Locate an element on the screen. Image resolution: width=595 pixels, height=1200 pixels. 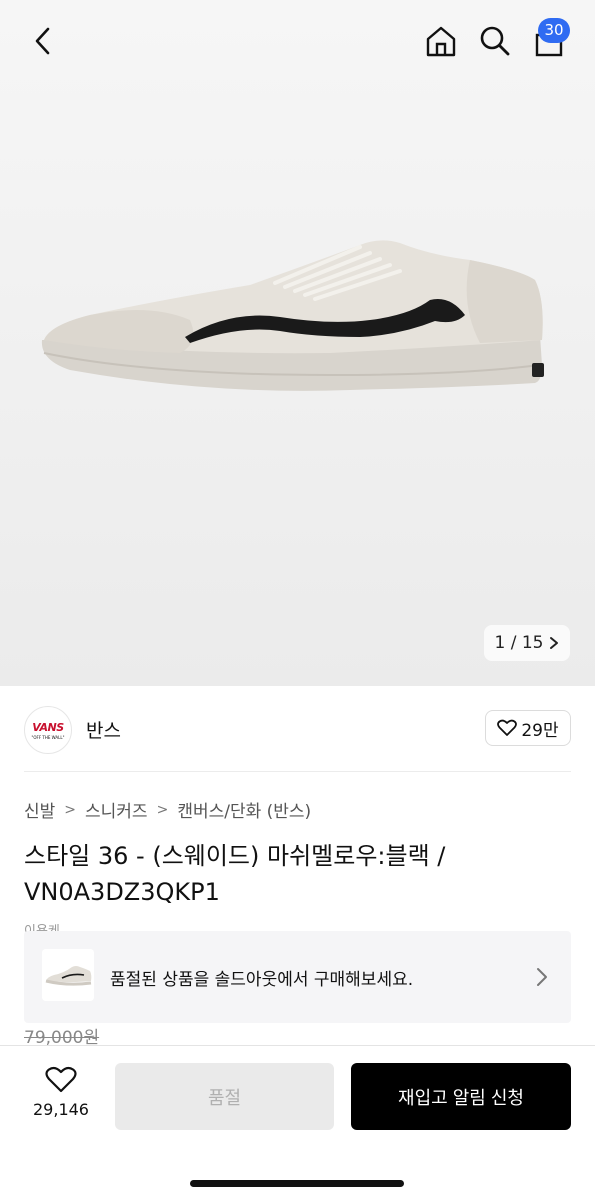
soldout-button: 품절 is located at coordinates (224, 1096).